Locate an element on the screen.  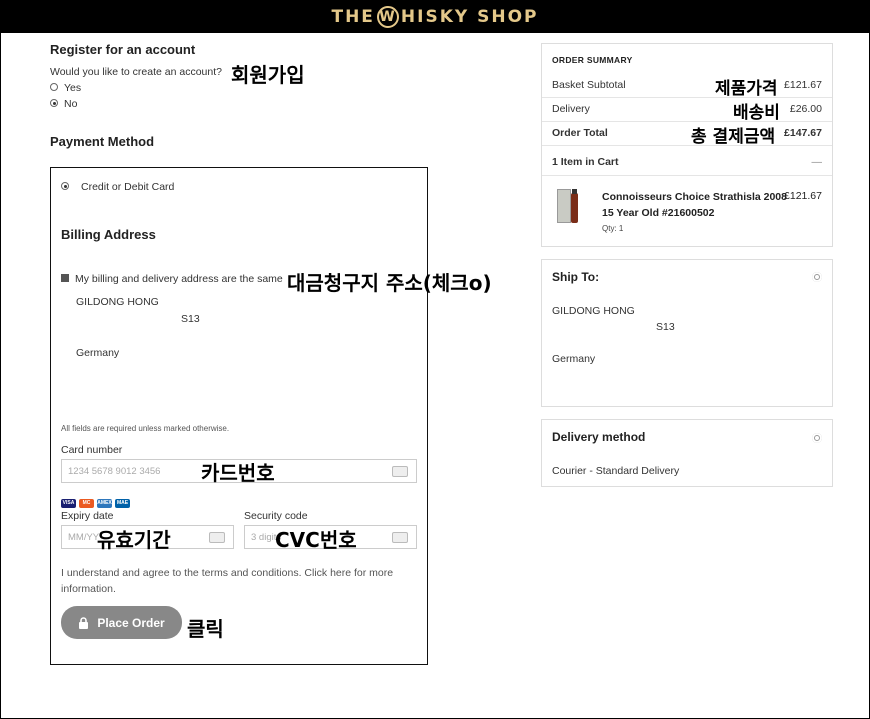
ship-country: Germany is located at coordinates (574, 359).